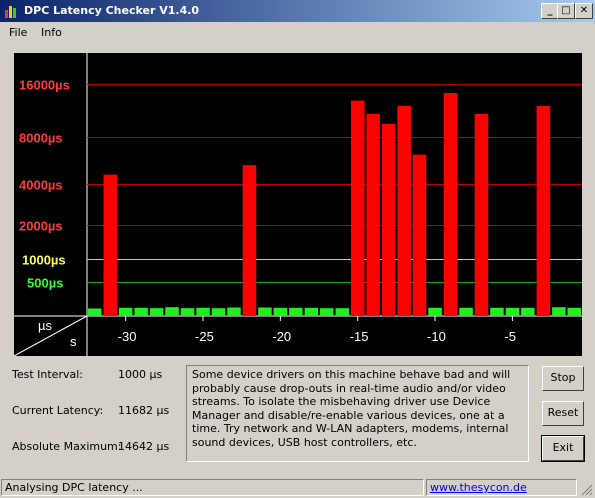 The height and width of the screenshot is (498, 595). What do you see at coordinates (563, 448) in the screenshot?
I see `exit-button: Exit` at bounding box center [563, 448].